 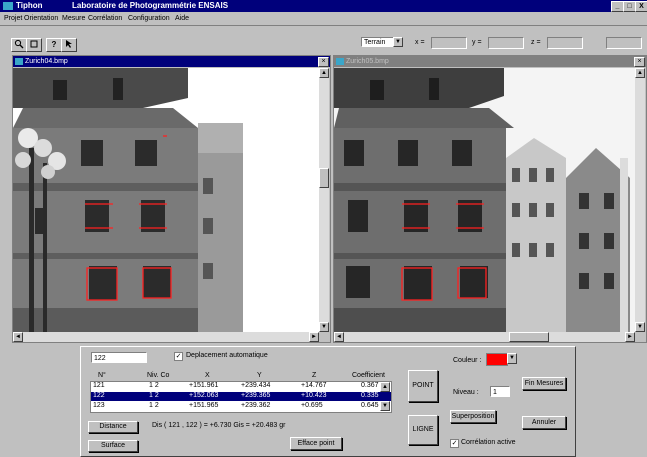 I want to click on y-readout, so click(x=506, y=43).